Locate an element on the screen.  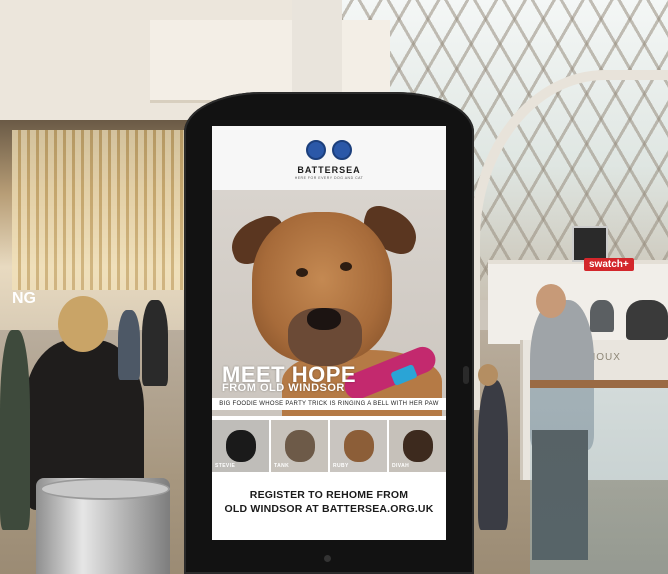
brand-name: BATTERSEA is located at coordinates (329, 170).